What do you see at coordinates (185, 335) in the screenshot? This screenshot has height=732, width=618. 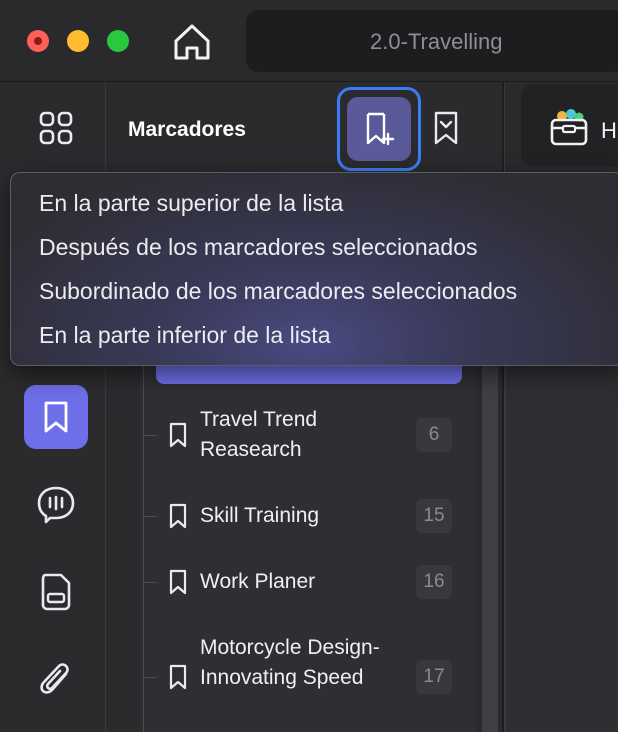 I see `menu-item-bottom-of-list: En la parte inferior de la lista` at bounding box center [185, 335].